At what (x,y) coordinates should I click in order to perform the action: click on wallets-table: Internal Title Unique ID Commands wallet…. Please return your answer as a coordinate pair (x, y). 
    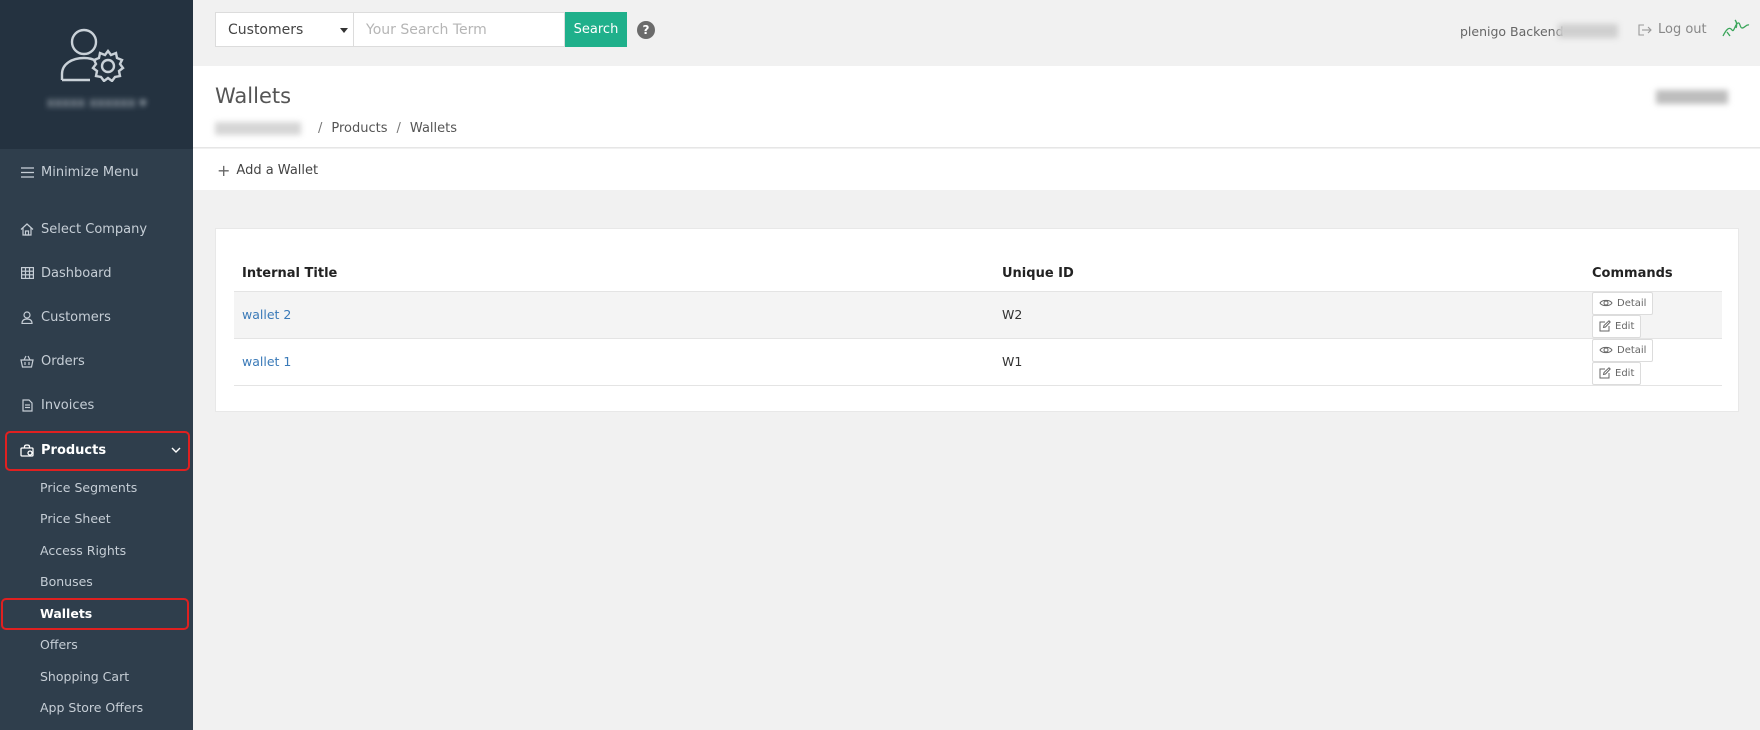
    Looking at the image, I should click on (978, 321).